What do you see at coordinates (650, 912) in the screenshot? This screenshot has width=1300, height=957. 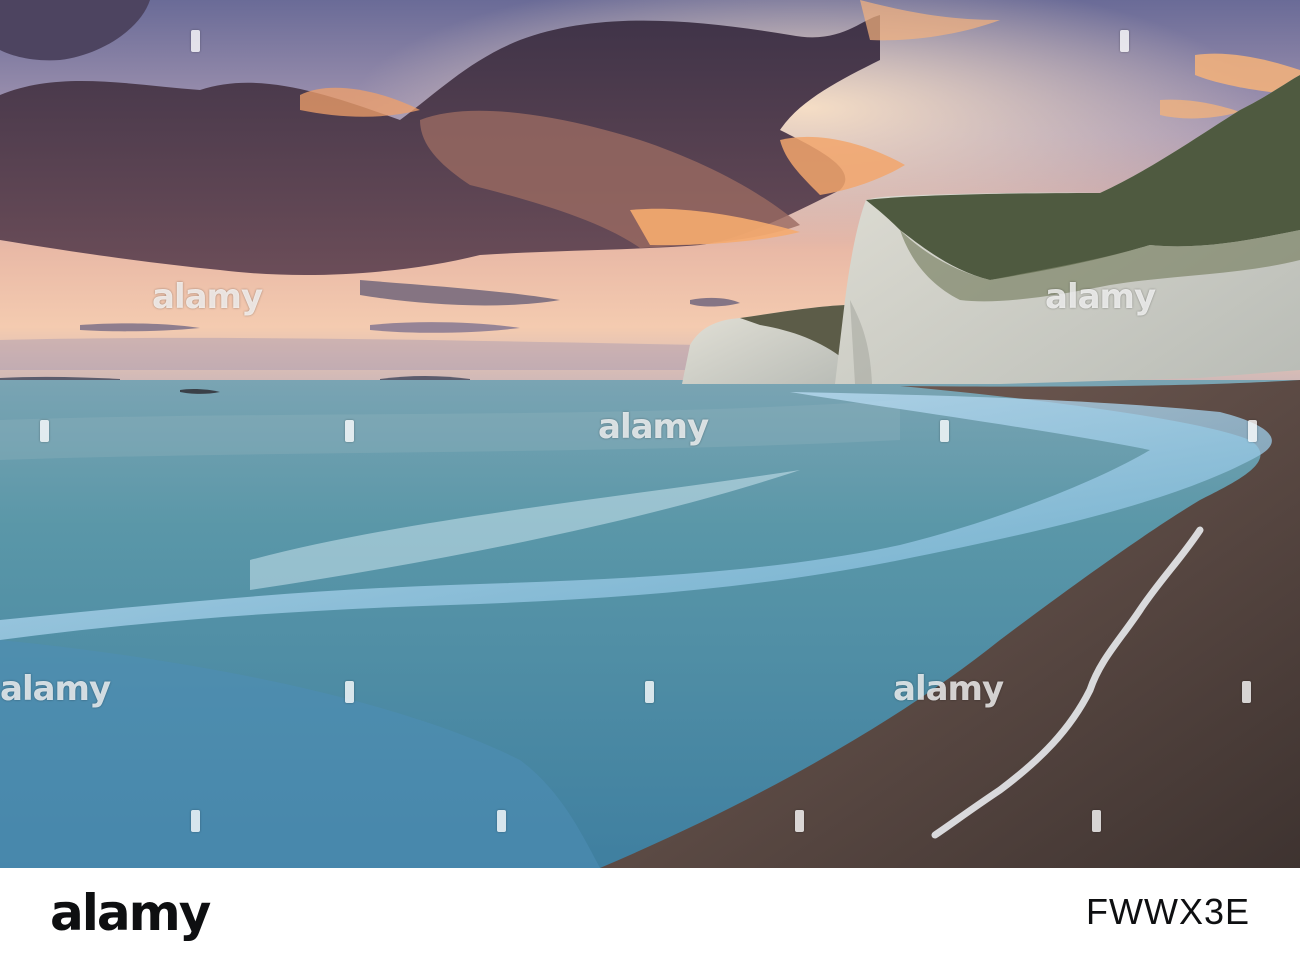 I see `footer-bar: alamy FWWX3E` at bounding box center [650, 912].